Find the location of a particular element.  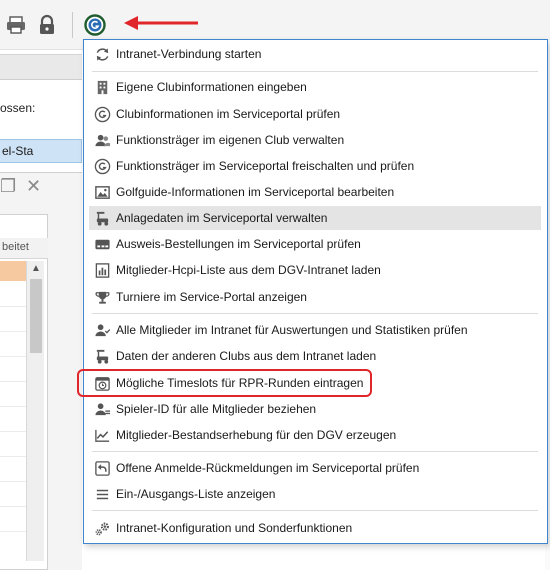

background-label: ossen: is located at coordinates (18, 108).